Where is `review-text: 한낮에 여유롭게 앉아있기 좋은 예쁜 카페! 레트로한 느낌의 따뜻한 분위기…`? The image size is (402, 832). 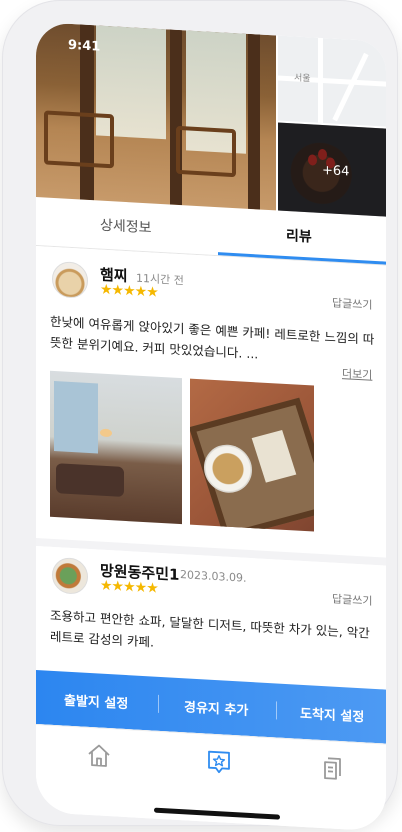
review-text: 한낮에 여유롭게 앉아있기 좋은 예쁜 카페! 레트로한 느낌의 따뜻한 분위기… is located at coordinates (212, 337).